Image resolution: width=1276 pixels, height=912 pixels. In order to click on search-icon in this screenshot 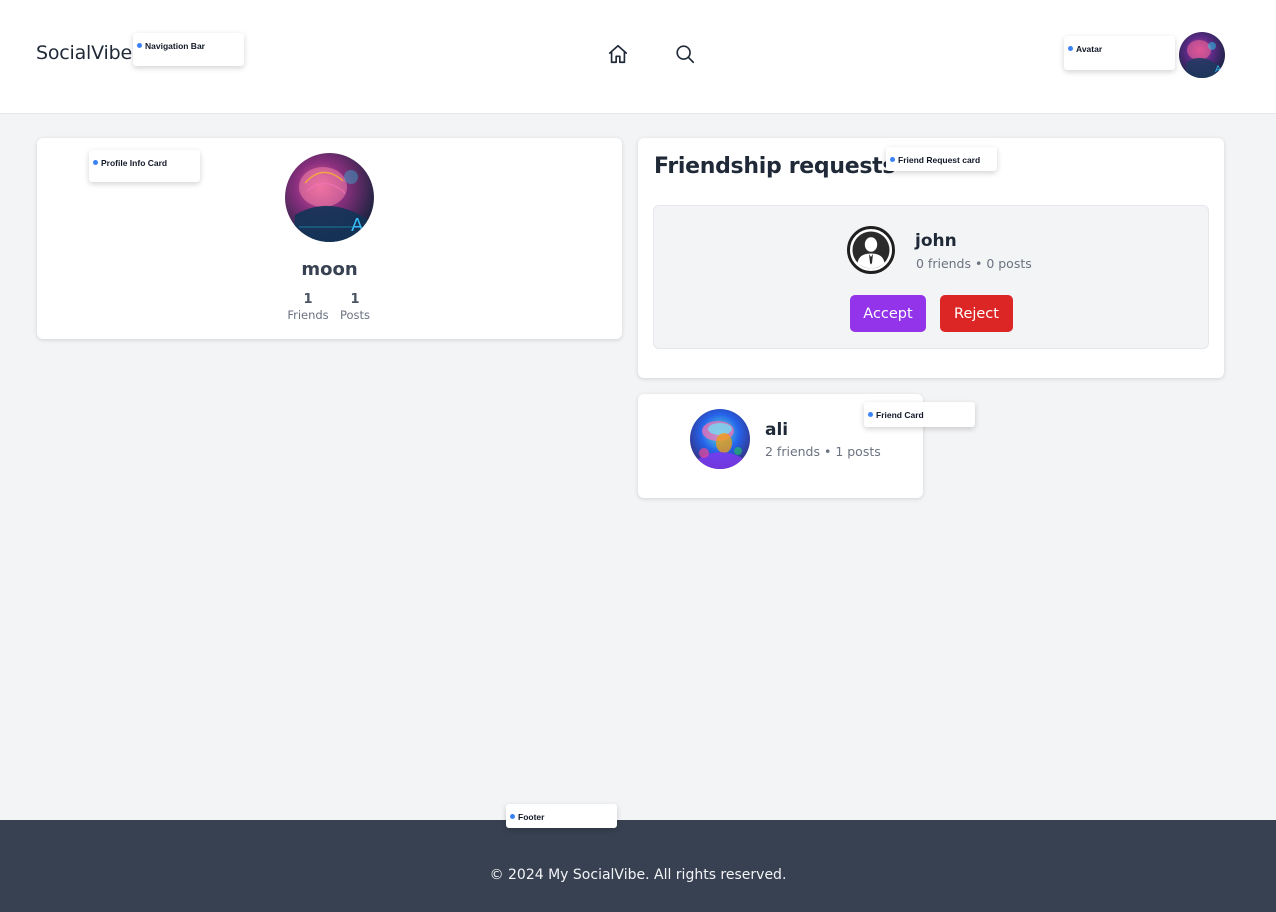, I will do `click(685, 54)`.